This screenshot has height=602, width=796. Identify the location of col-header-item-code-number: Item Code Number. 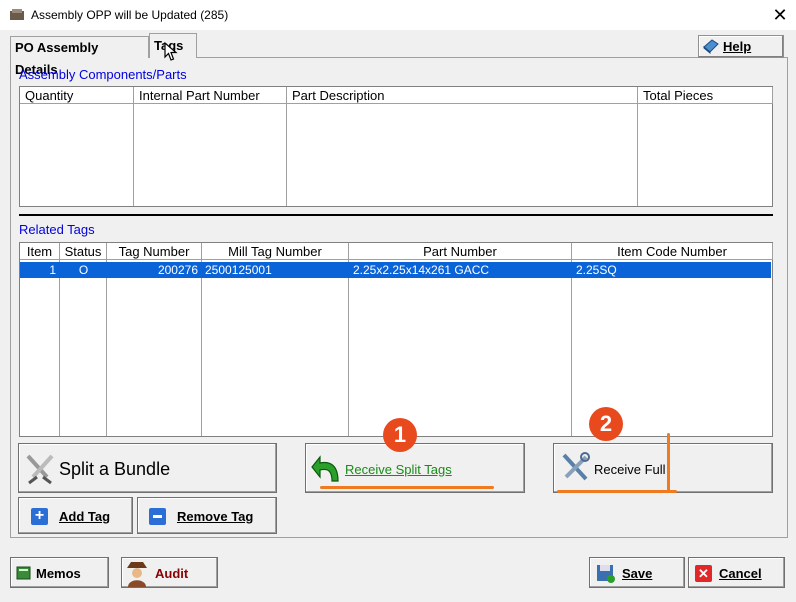
(672, 251).